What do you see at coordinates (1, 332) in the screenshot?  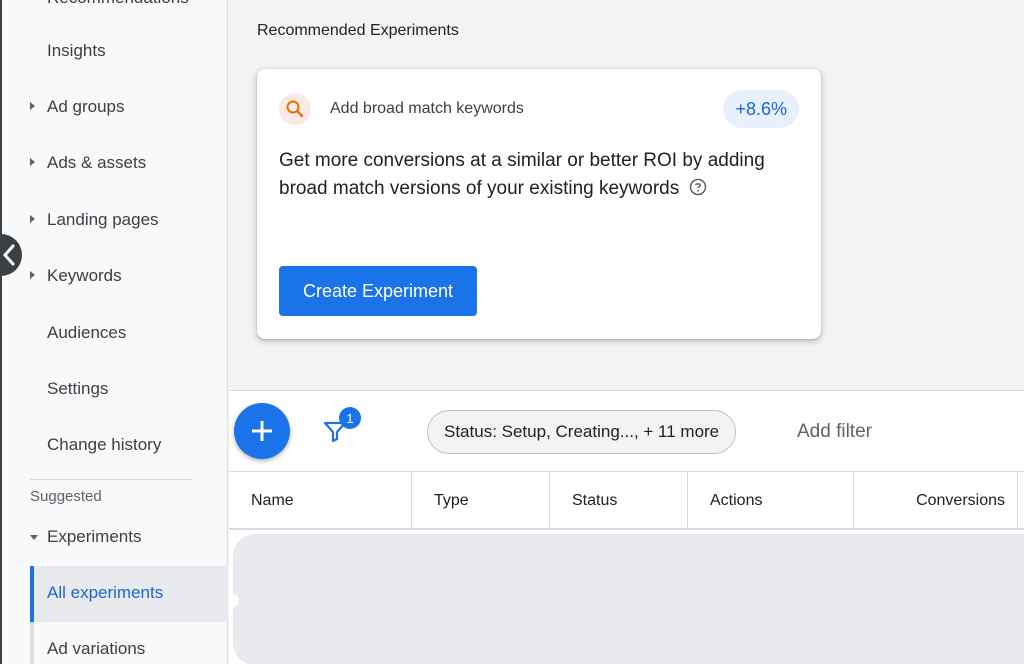 I see `left-edge` at bounding box center [1, 332].